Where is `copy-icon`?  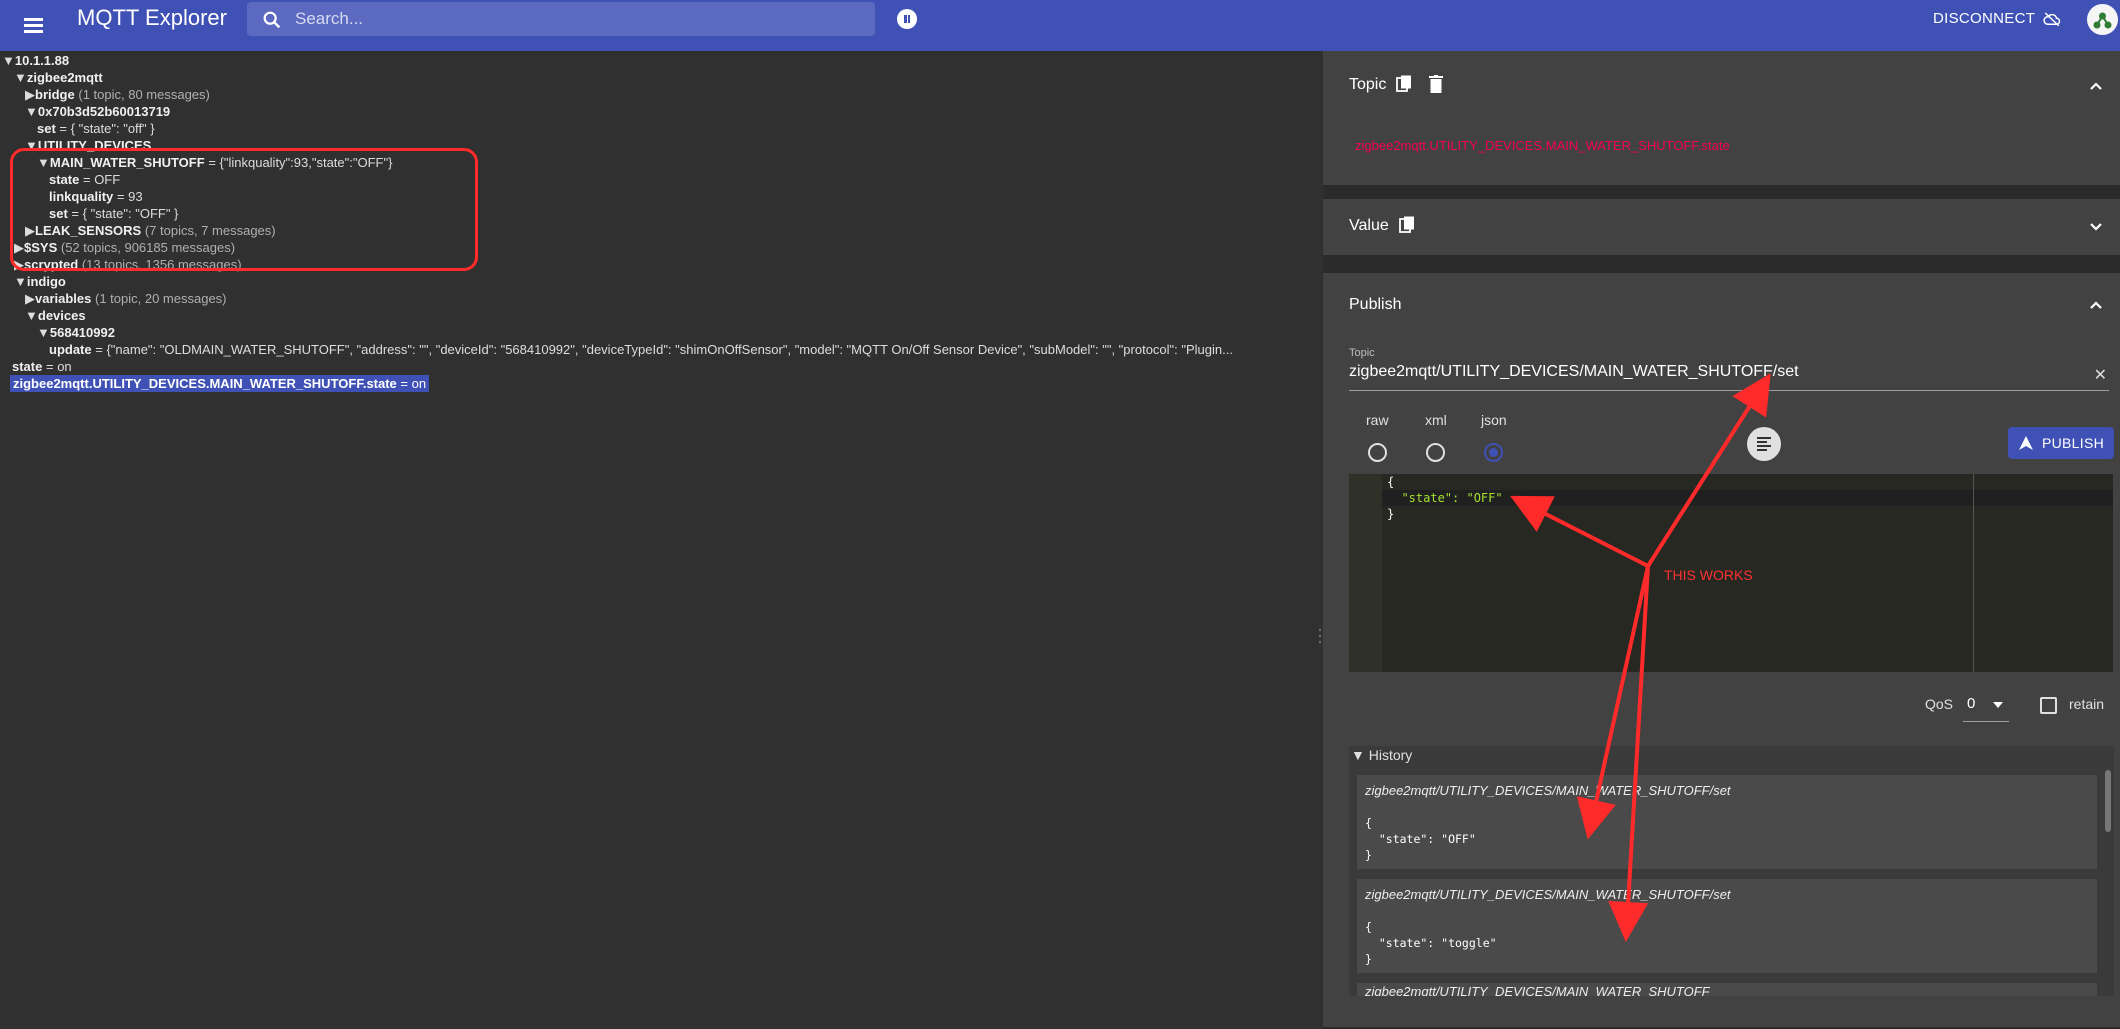 copy-icon is located at coordinates (1404, 84).